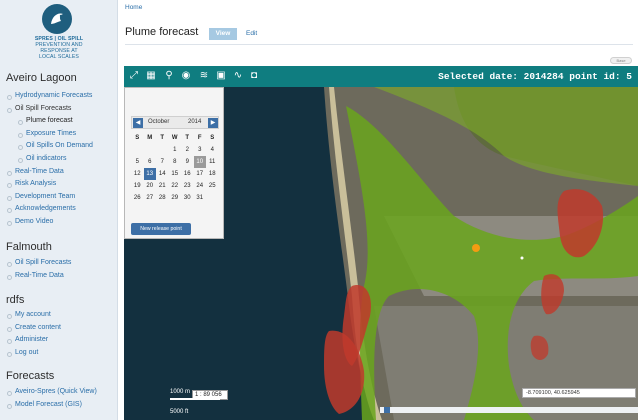 Image resolution: width=640 pixels, height=420 pixels. What do you see at coordinates (379, 44) in the screenshot?
I see `divider` at bounding box center [379, 44].